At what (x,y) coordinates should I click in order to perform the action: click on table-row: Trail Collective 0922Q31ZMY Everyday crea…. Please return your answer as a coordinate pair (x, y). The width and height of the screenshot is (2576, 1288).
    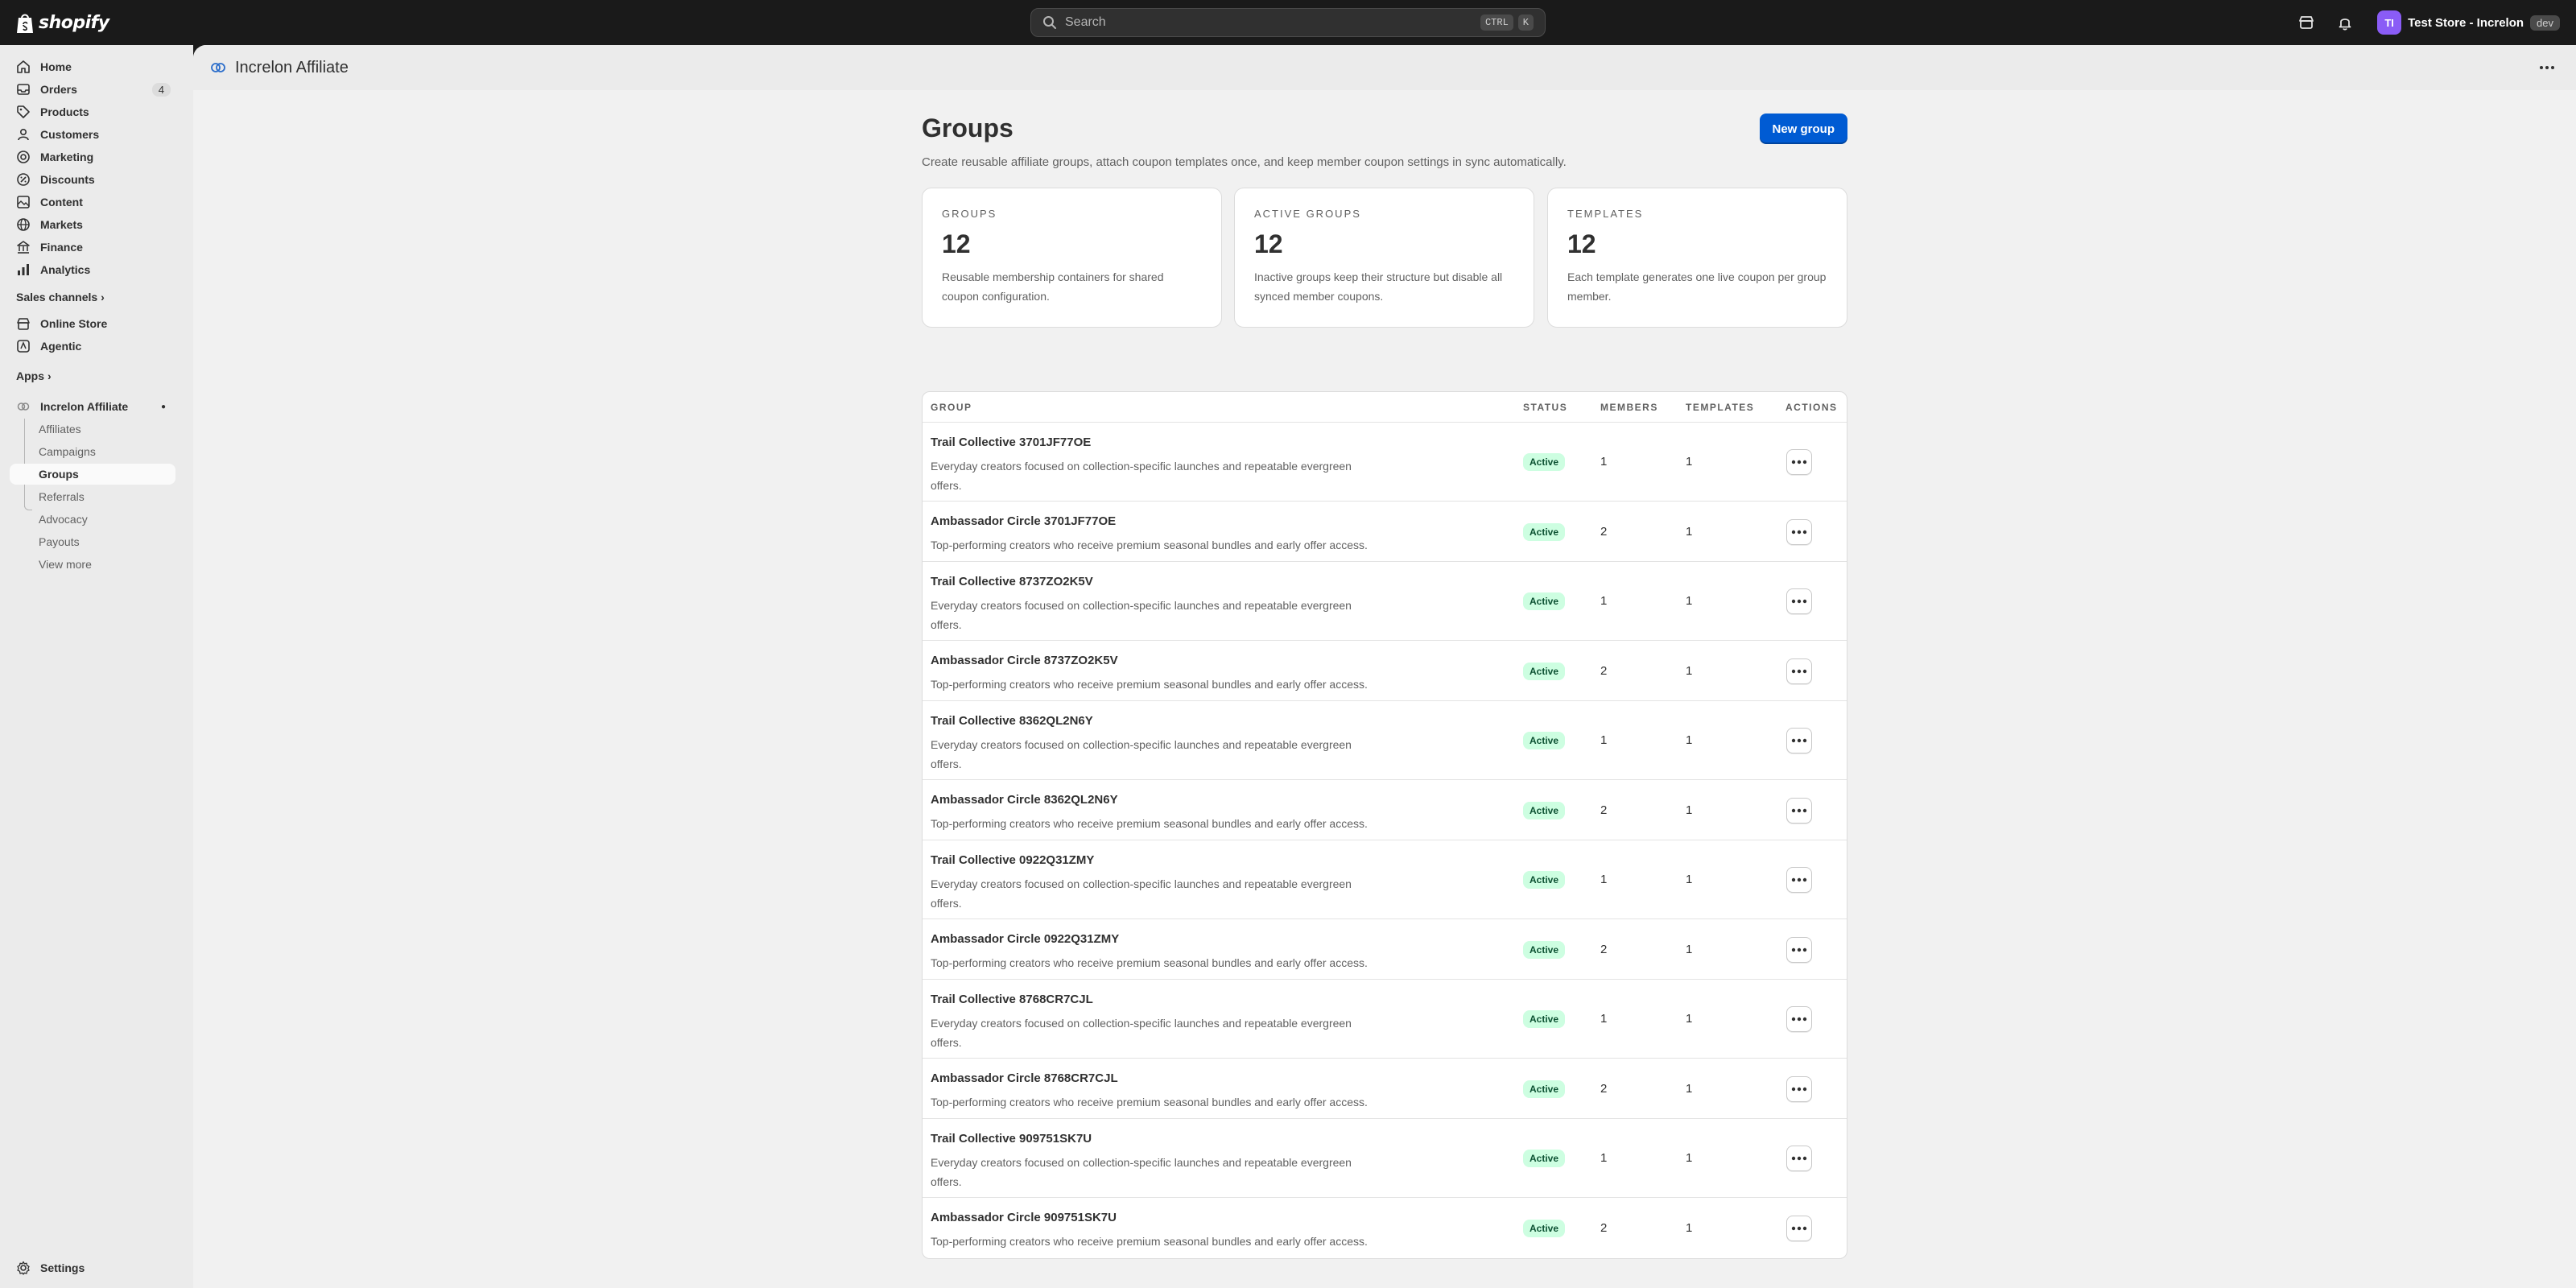
    Looking at the image, I should click on (1385, 879).